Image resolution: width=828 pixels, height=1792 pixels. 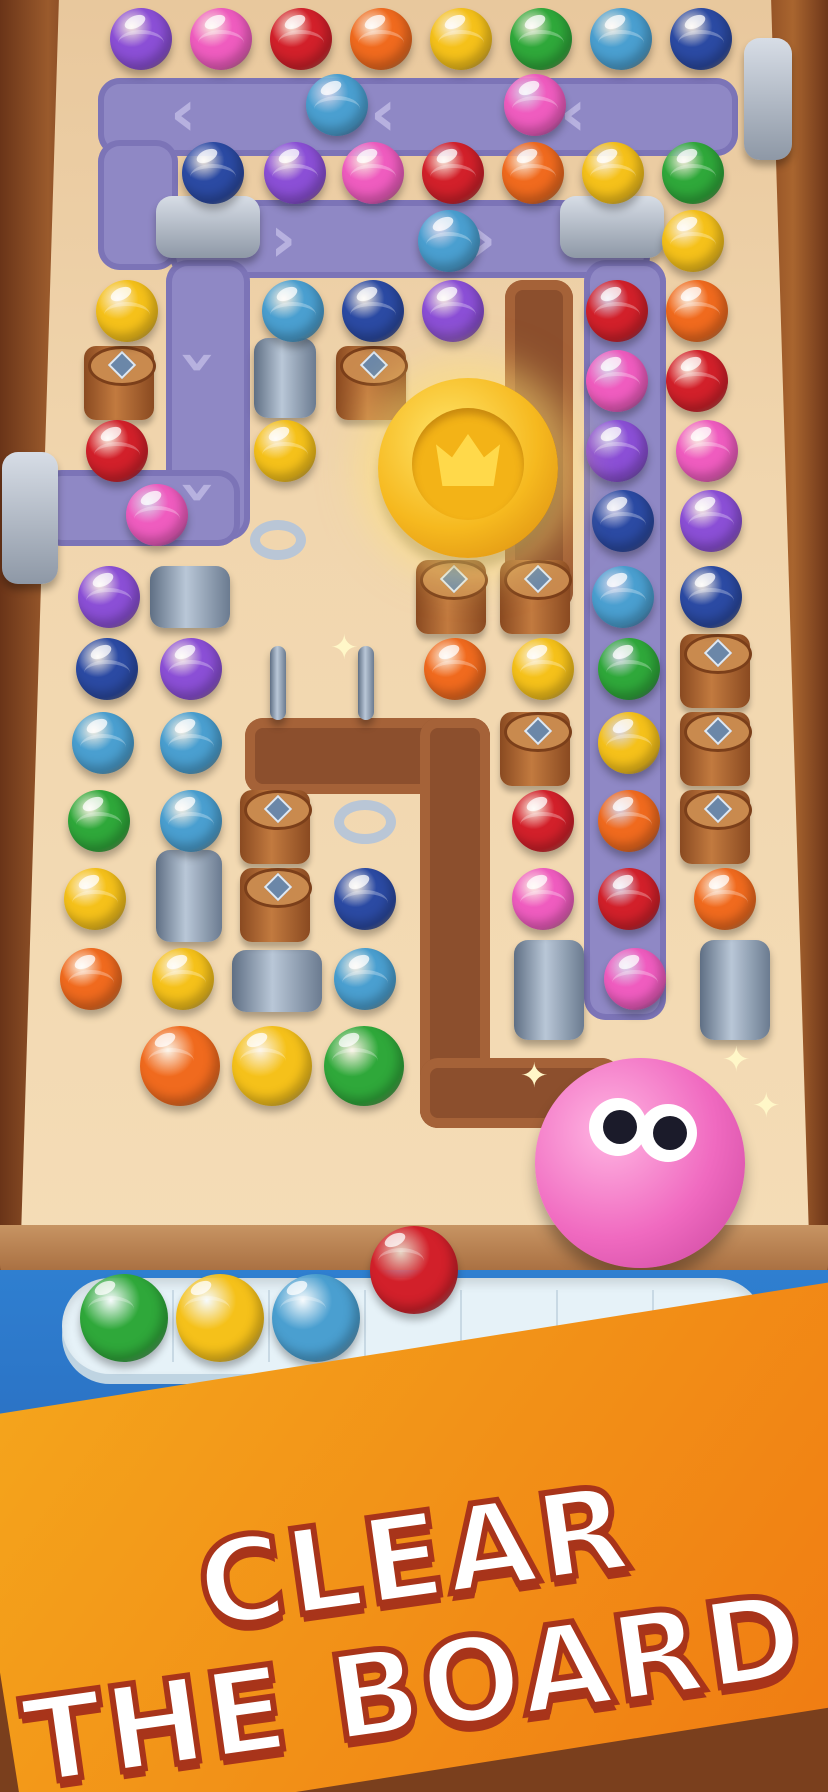 I want to click on gate-right, so click(x=612, y=227).